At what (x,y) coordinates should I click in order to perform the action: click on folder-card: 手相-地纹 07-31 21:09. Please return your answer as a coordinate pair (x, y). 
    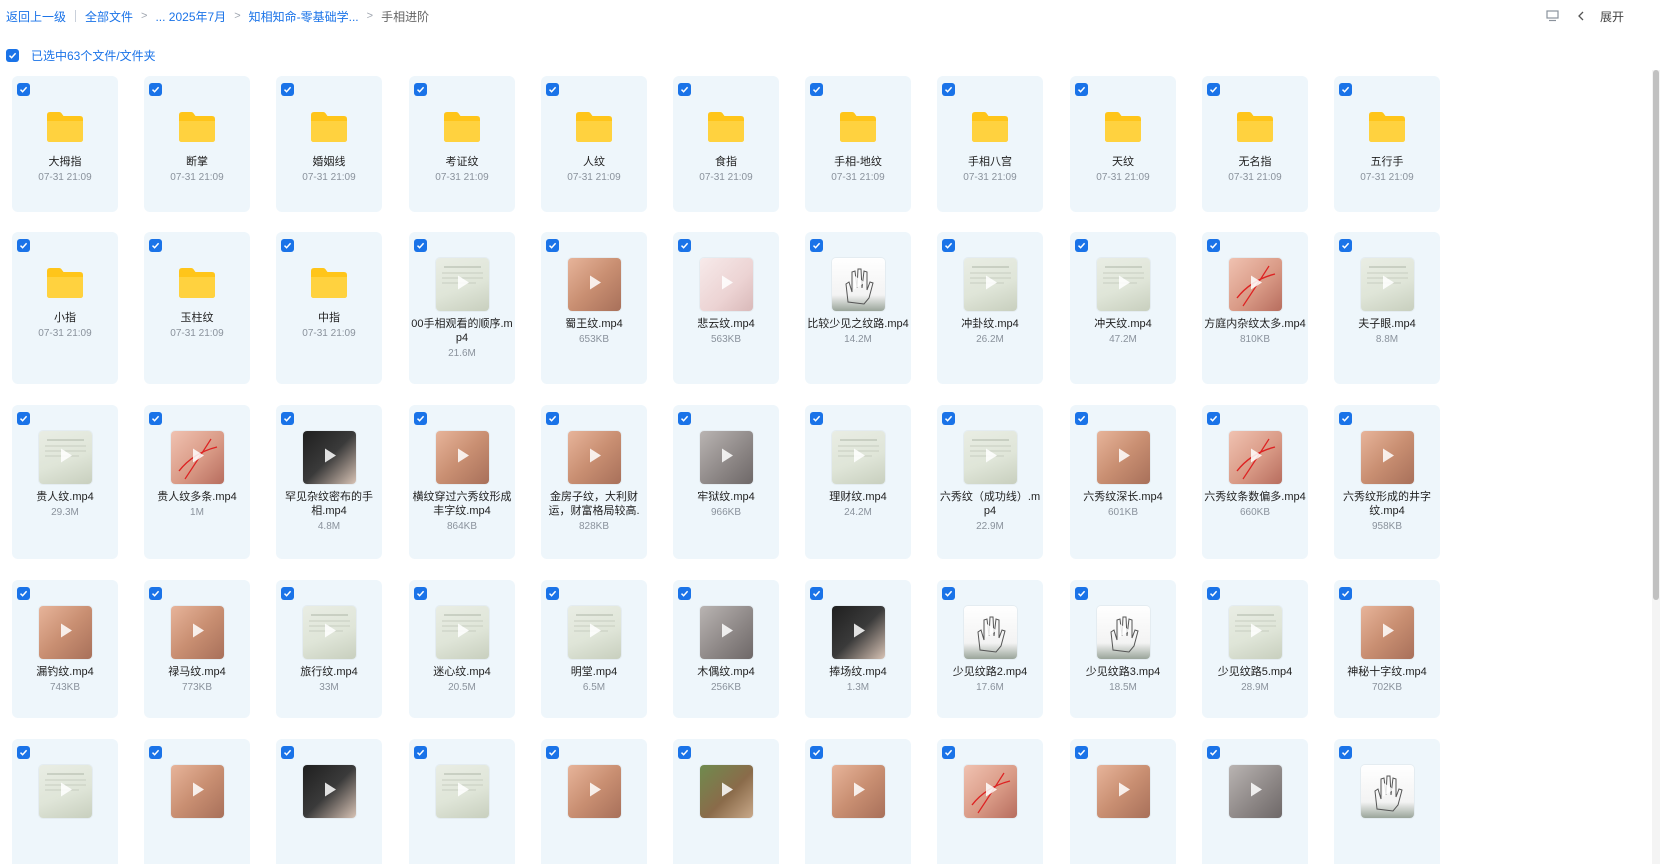
    Looking at the image, I should click on (858, 144).